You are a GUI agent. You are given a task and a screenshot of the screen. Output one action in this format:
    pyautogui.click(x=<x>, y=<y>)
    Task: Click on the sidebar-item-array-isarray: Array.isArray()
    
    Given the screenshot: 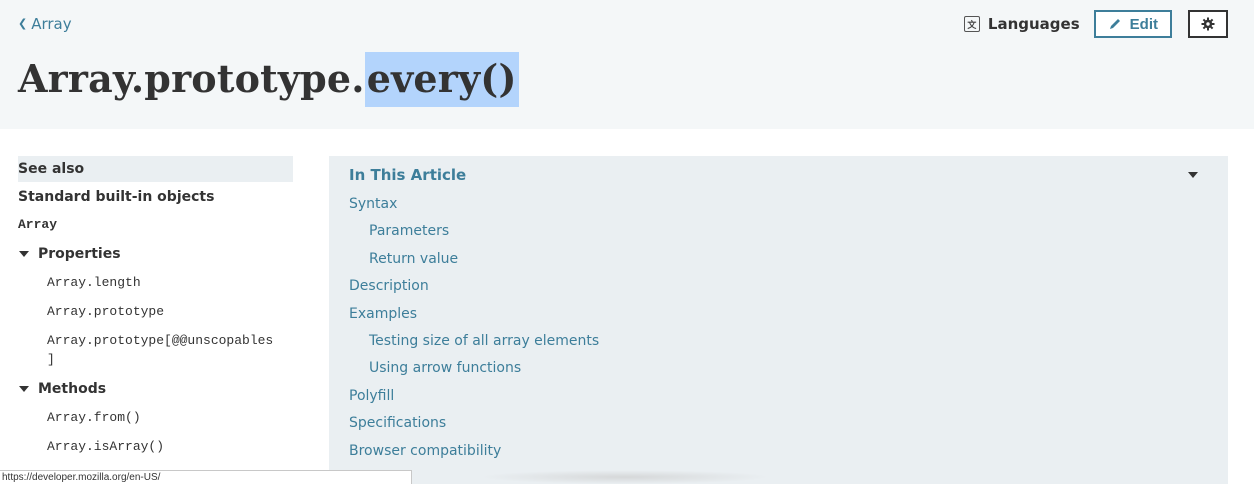 What is the action you would take?
    pyautogui.click(x=155, y=446)
    